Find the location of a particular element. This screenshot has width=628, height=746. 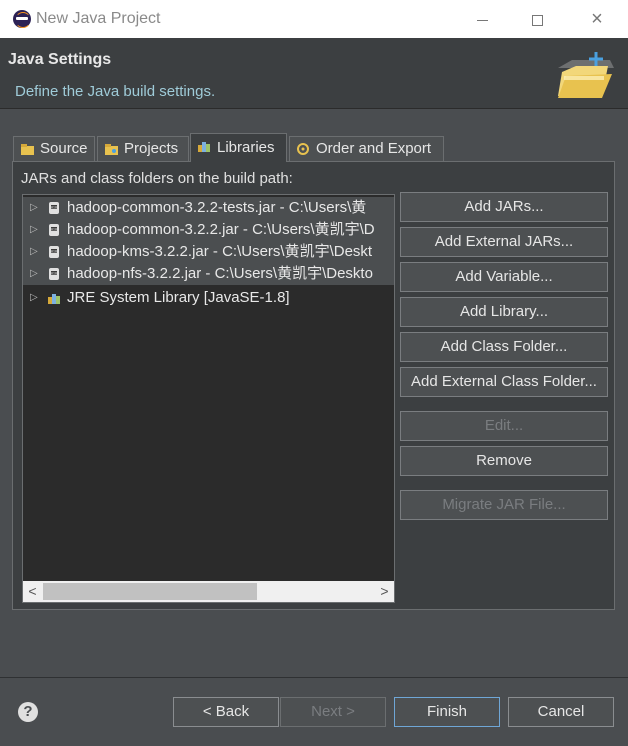

tab-libraries: Libraries is located at coordinates (238, 147).